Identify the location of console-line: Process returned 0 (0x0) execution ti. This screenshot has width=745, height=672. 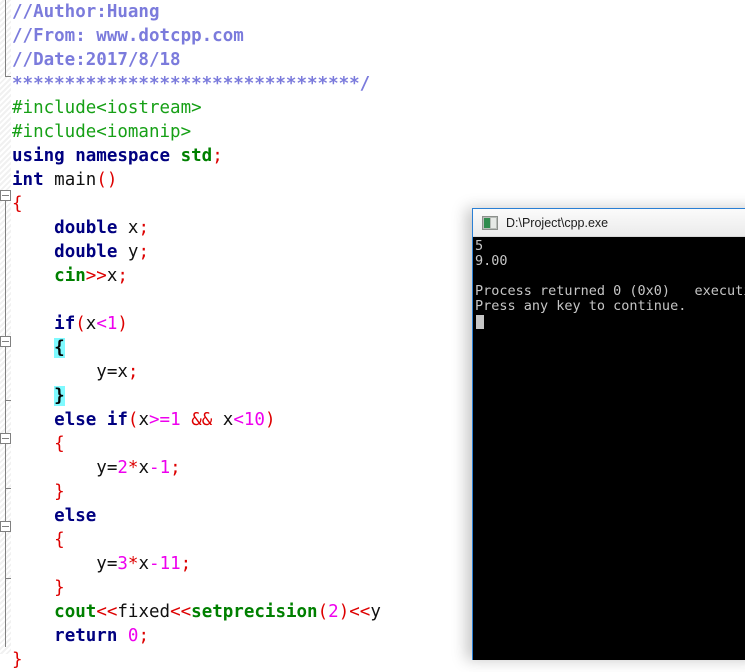
(610, 291).